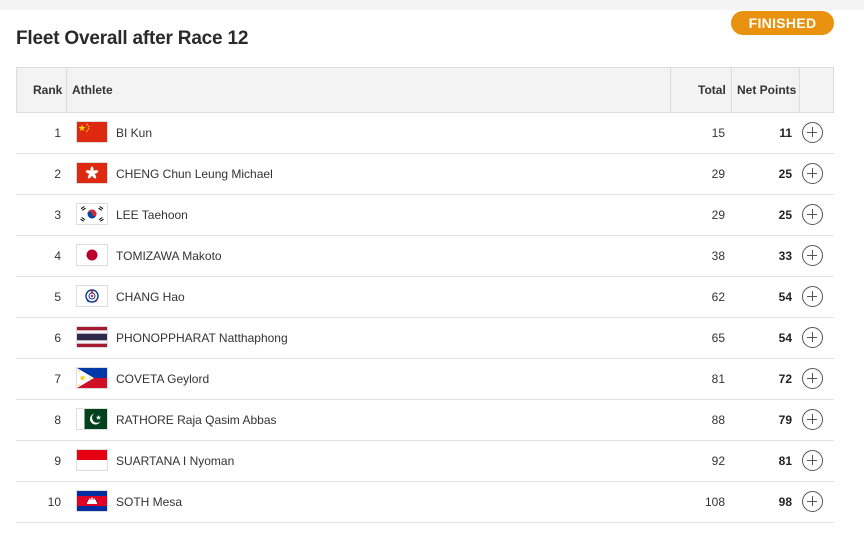  I want to click on thailand-flag-icon, so click(92, 337).